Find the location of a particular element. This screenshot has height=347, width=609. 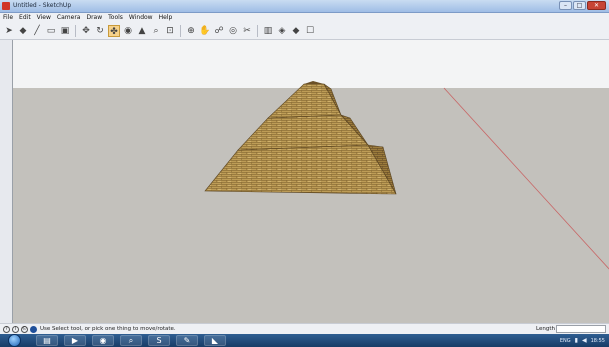

notepad-icon: ✎ is located at coordinates (187, 340).